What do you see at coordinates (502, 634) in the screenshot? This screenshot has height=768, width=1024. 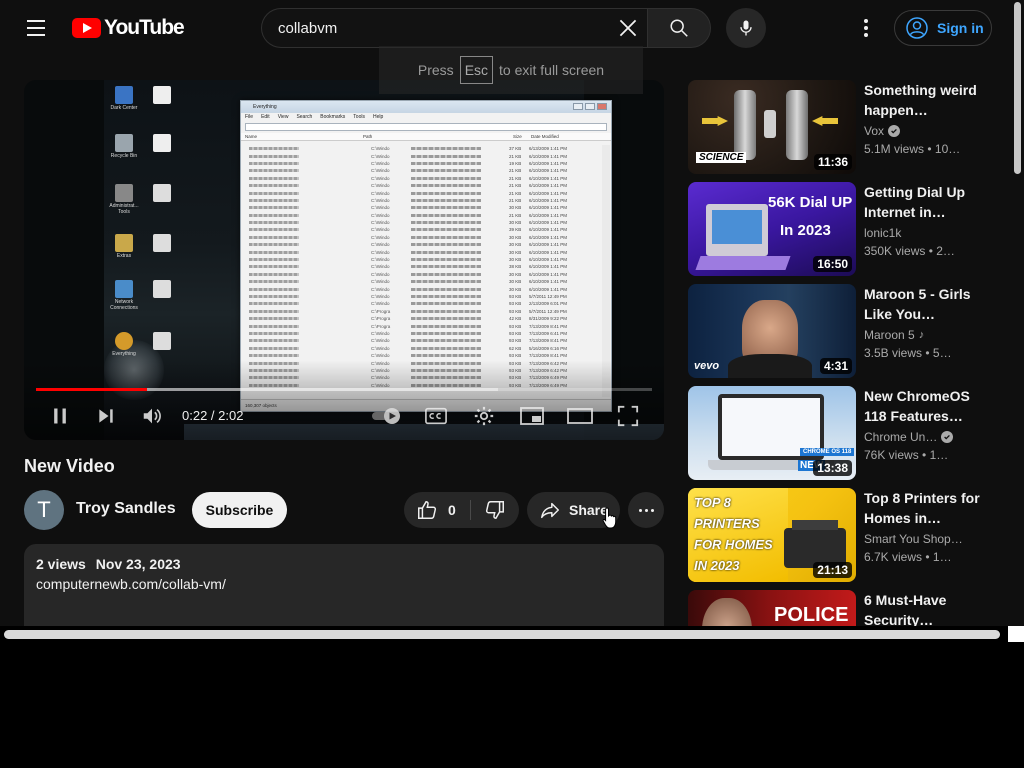 I see `horizontal-scrollbar-thumb` at bounding box center [502, 634].